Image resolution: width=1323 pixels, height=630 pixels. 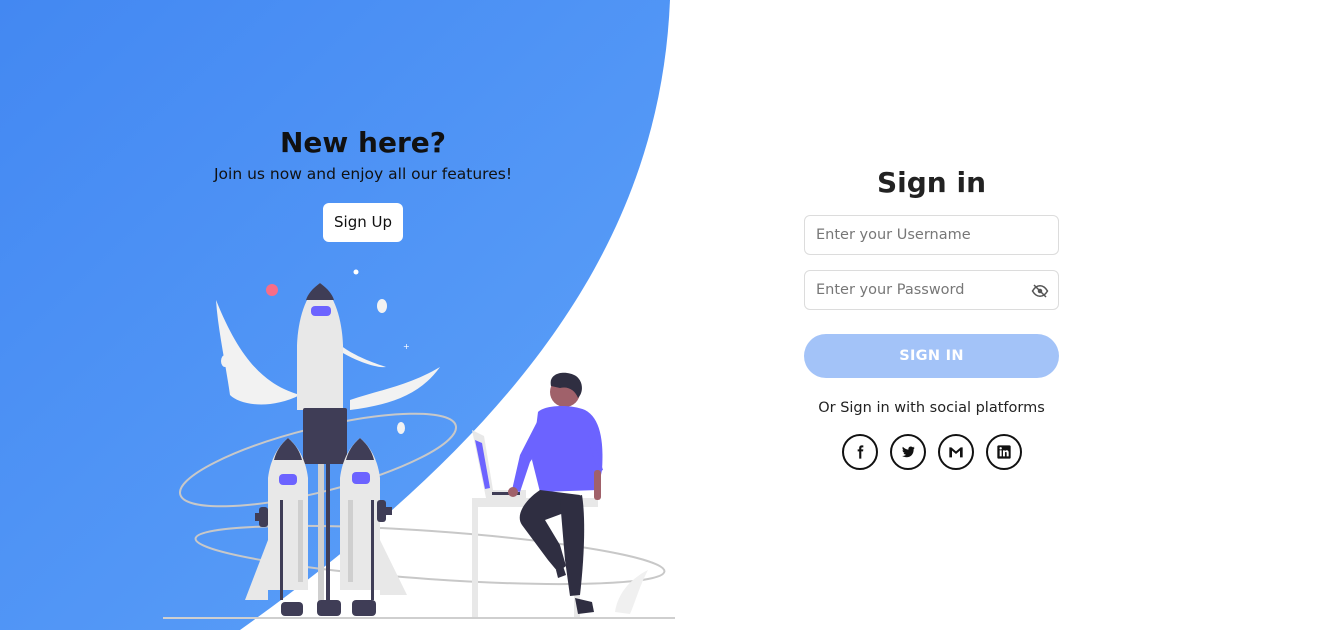 I want to click on facebook-icon, so click(x=860, y=452).